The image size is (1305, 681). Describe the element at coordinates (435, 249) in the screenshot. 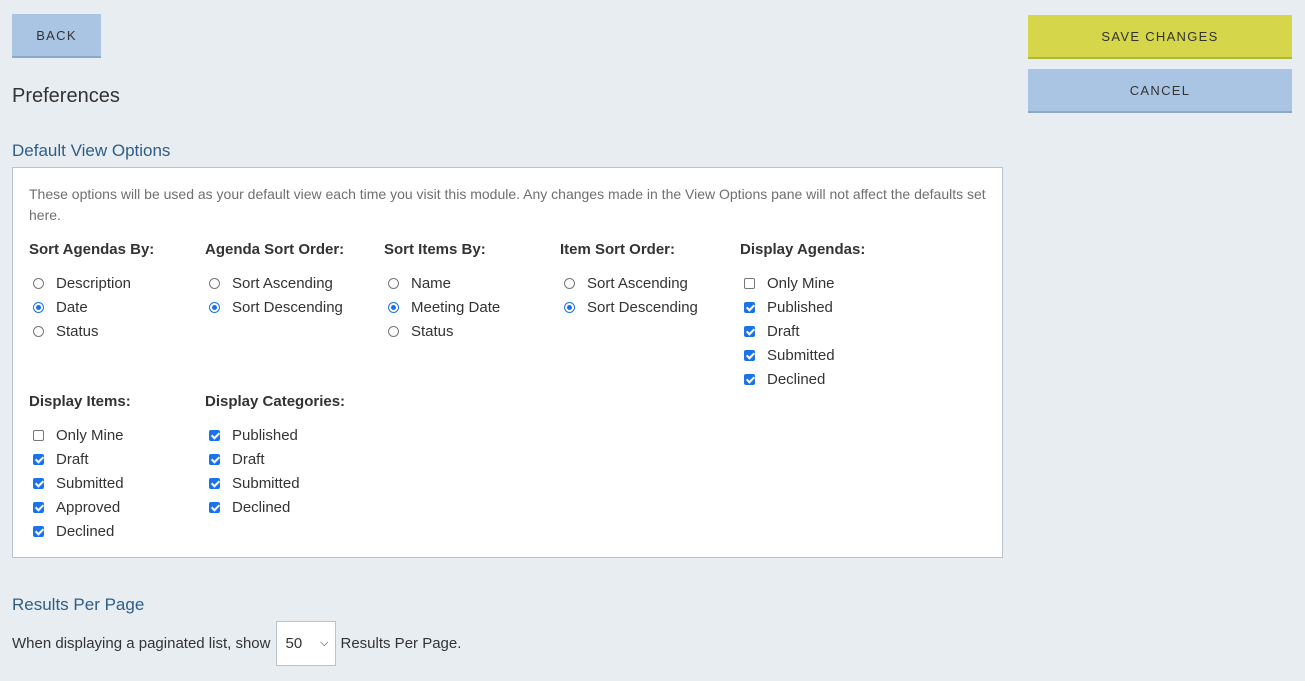

I see `option-group-label: Sort Items By:` at that location.